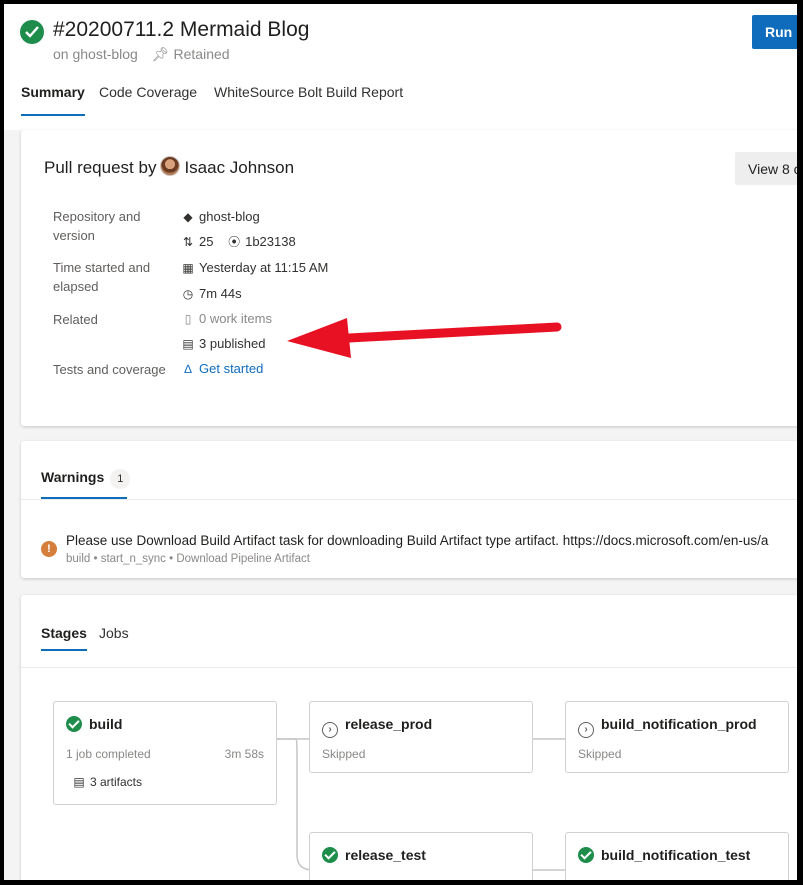 The height and width of the screenshot is (885, 803). Describe the element at coordinates (667, 727) in the screenshot. I see `stage-name: › build_notification_prod` at that location.